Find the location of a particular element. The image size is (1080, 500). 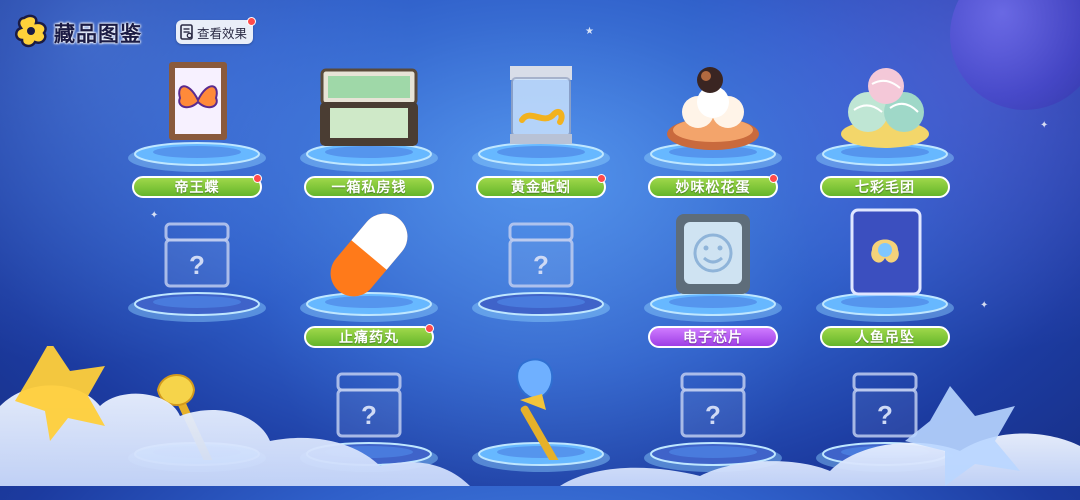

butterfly-frame-icon is located at coordinates (198, 101).